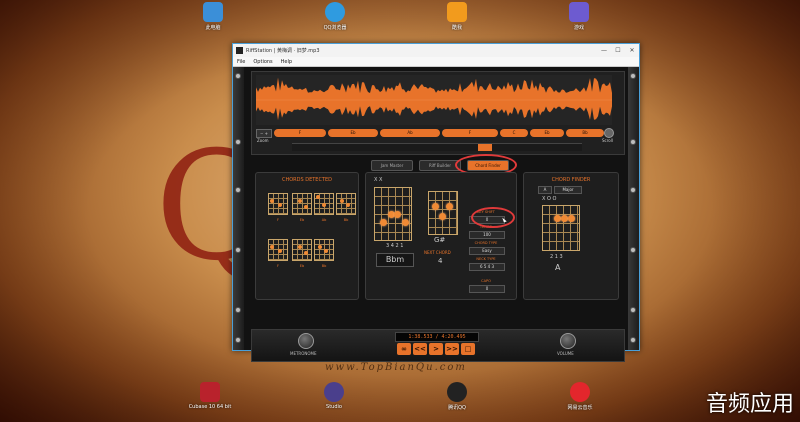 This screenshot has width=800, height=422. What do you see at coordinates (404, 349) in the screenshot?
I see `loop-button: ∞` at bounding box center [404, 349].